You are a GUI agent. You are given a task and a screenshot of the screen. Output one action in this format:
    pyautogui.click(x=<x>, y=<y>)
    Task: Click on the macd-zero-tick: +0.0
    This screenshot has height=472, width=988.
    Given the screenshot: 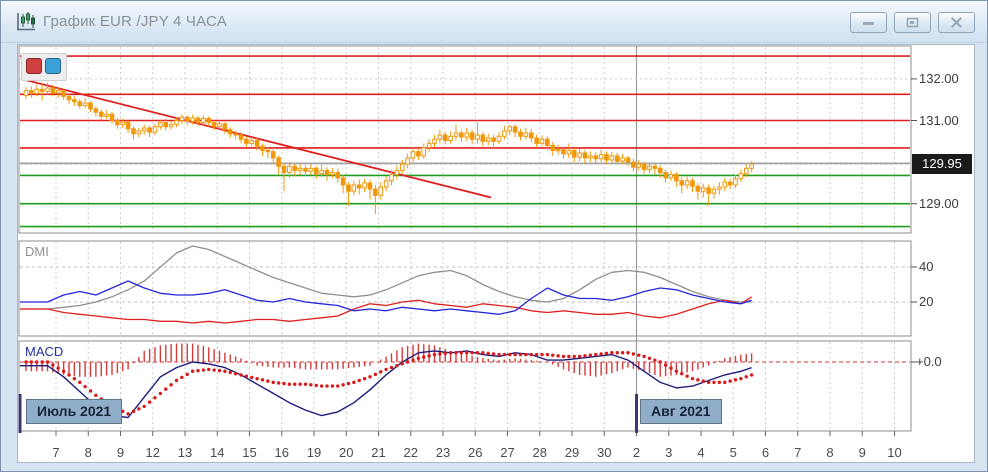 What is the action you would take?
    pyautogui.click(x=929, y=361)
    